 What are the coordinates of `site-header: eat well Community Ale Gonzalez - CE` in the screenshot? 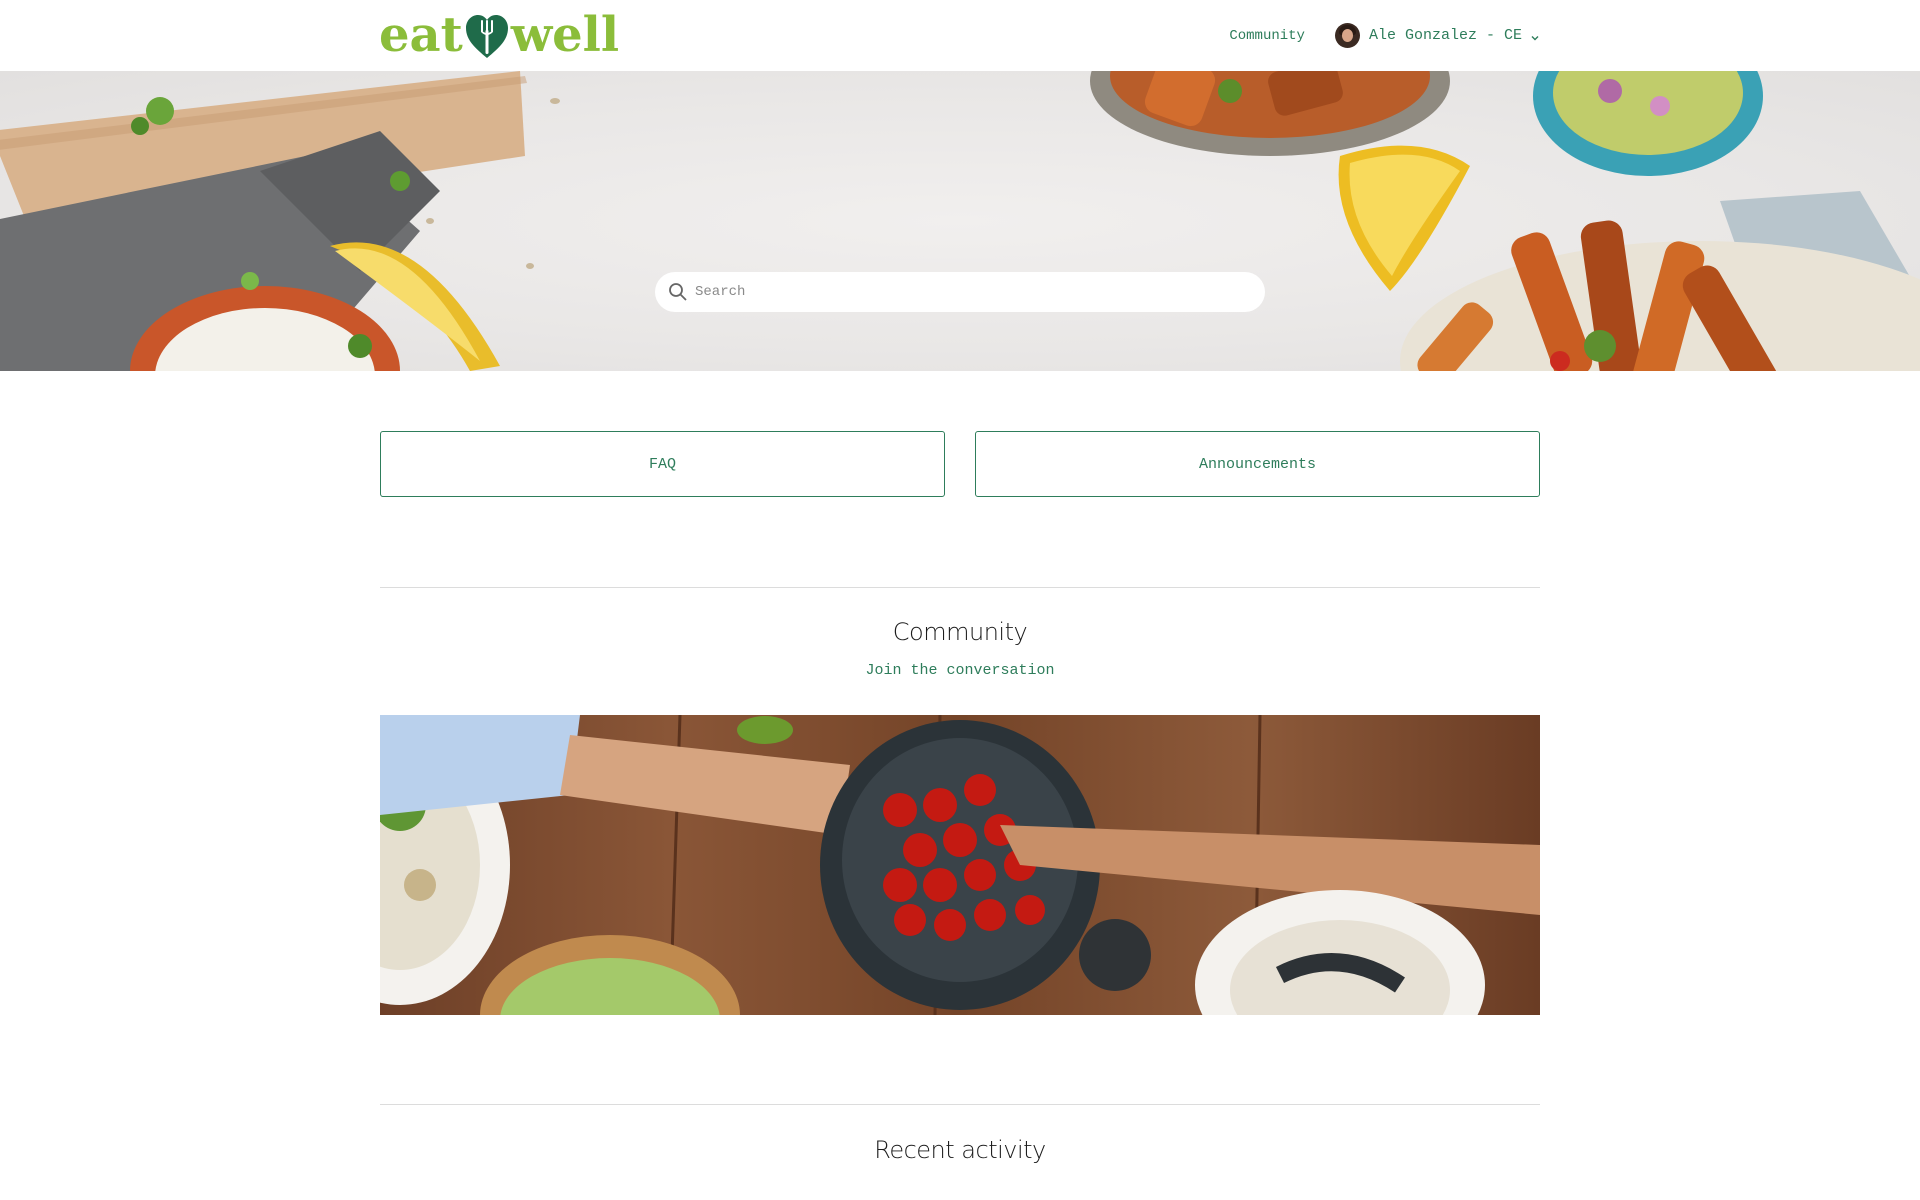 It's located at (960, 35).